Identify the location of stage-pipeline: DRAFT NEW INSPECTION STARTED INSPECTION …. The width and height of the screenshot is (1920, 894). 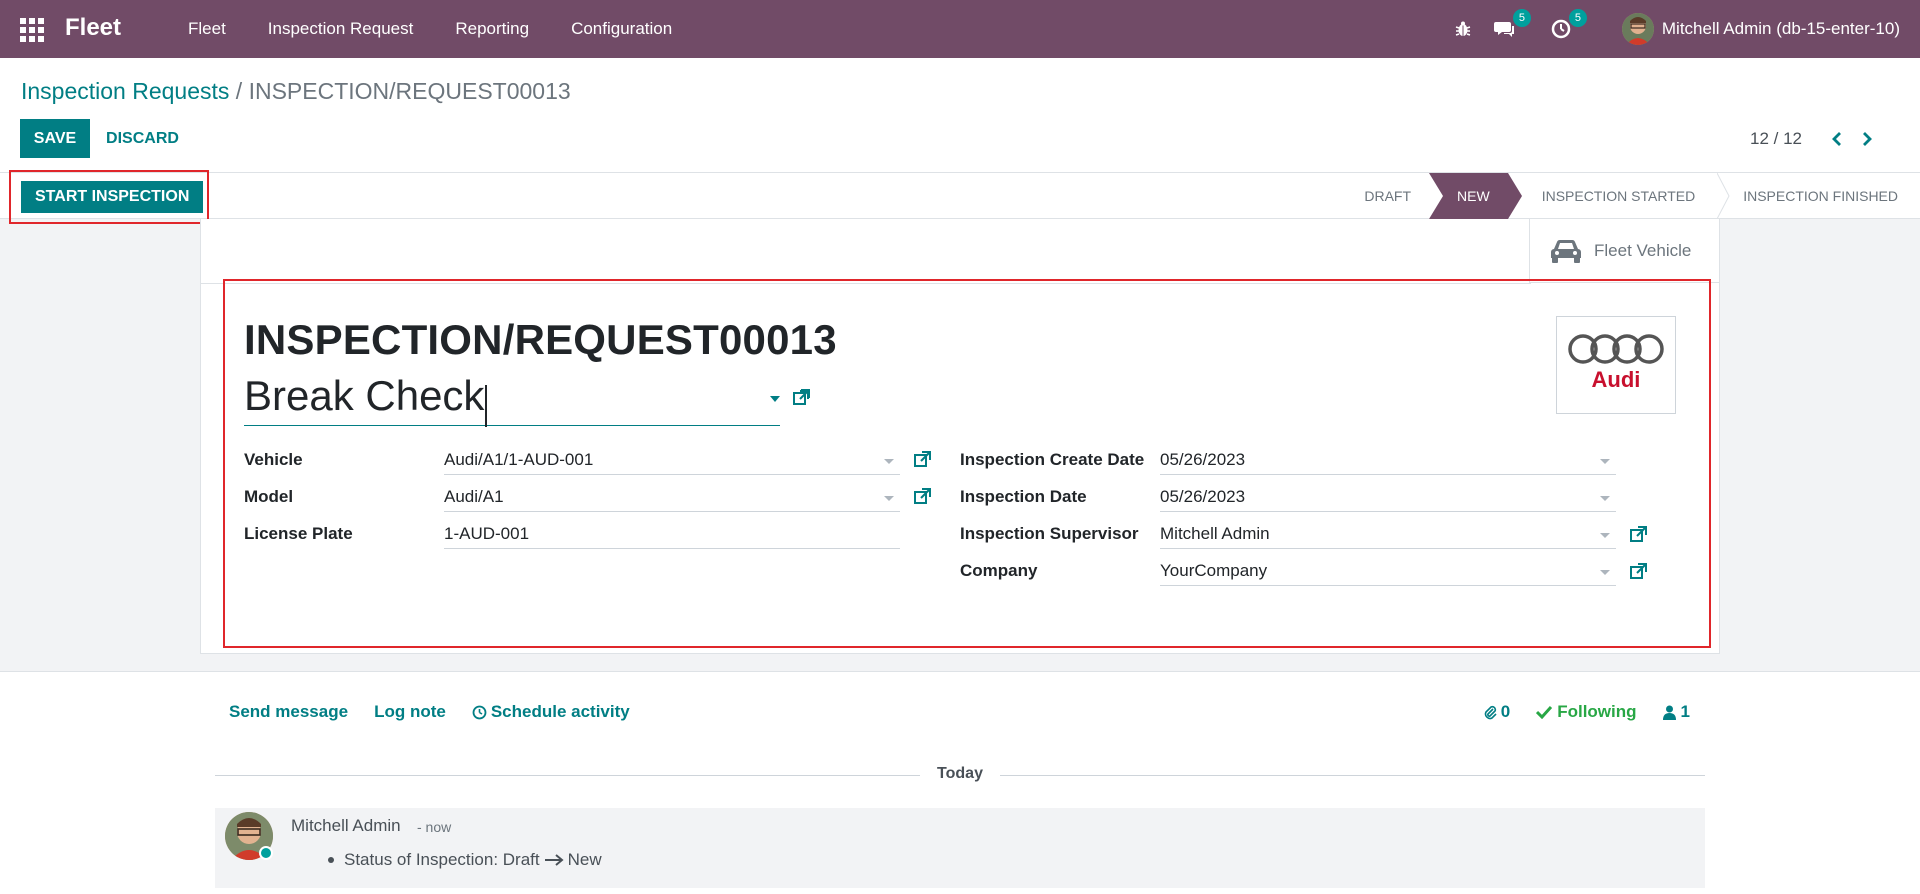
(1628, 196).